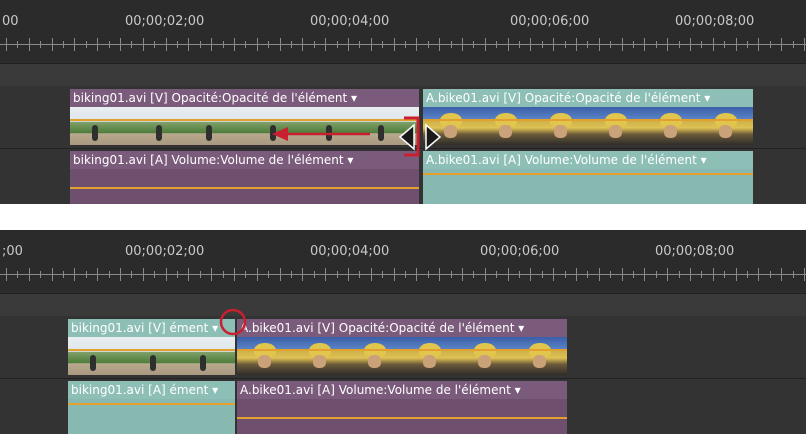  I want to click on rolling-edit-icon, so click(420, 136).